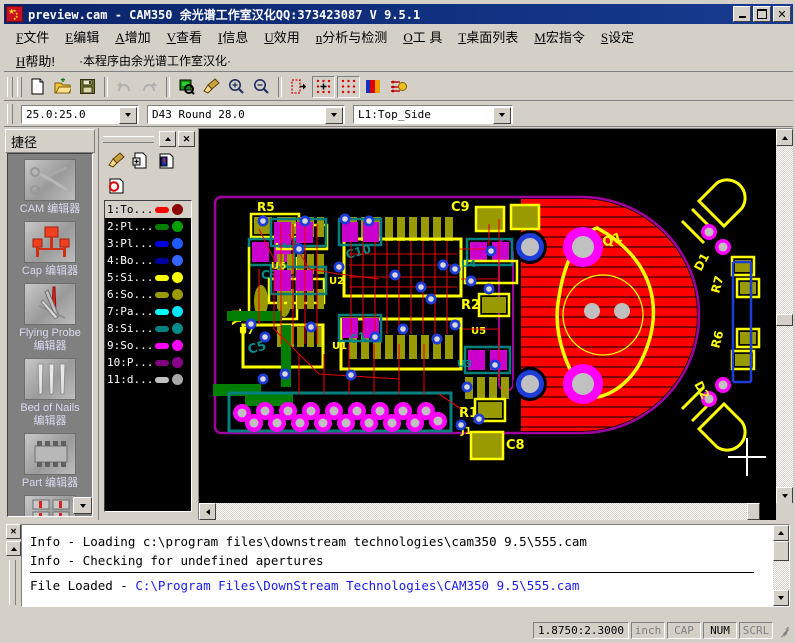 The image size is (795, 643). Describe the element at coordinates (782, 14) in the screenshot. I see `close-button: ✕` at that location.